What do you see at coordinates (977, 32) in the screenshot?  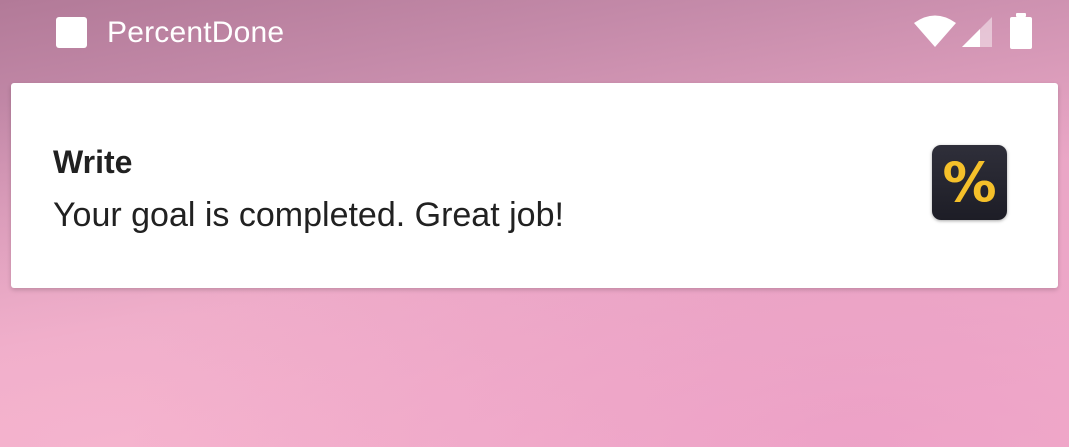 I see `cell-signal-icon` at bounding box center [977, 32].